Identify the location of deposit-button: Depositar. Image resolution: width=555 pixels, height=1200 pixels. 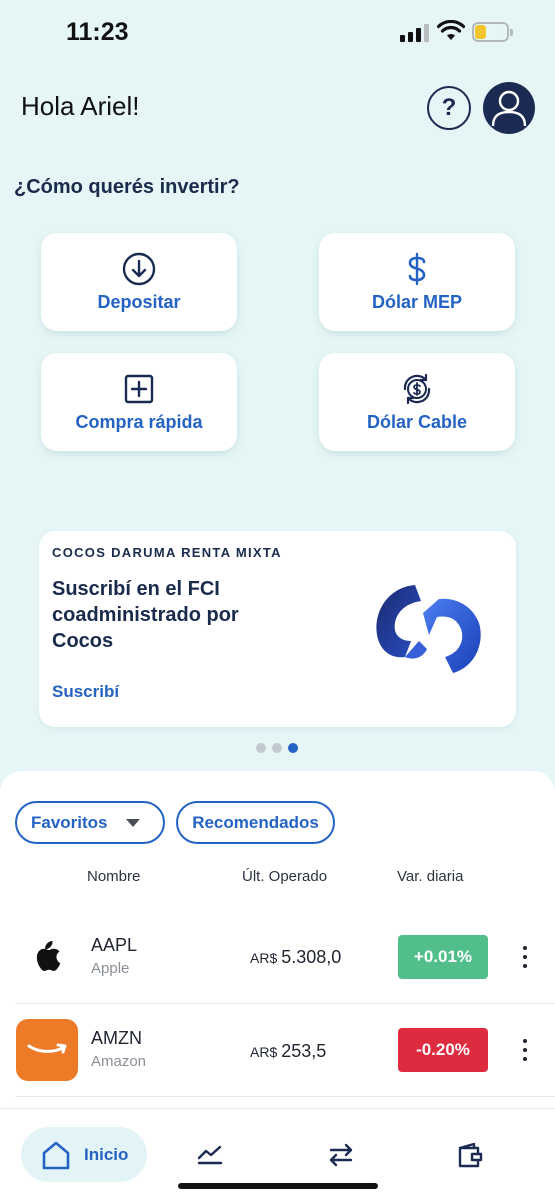
(139, 282).